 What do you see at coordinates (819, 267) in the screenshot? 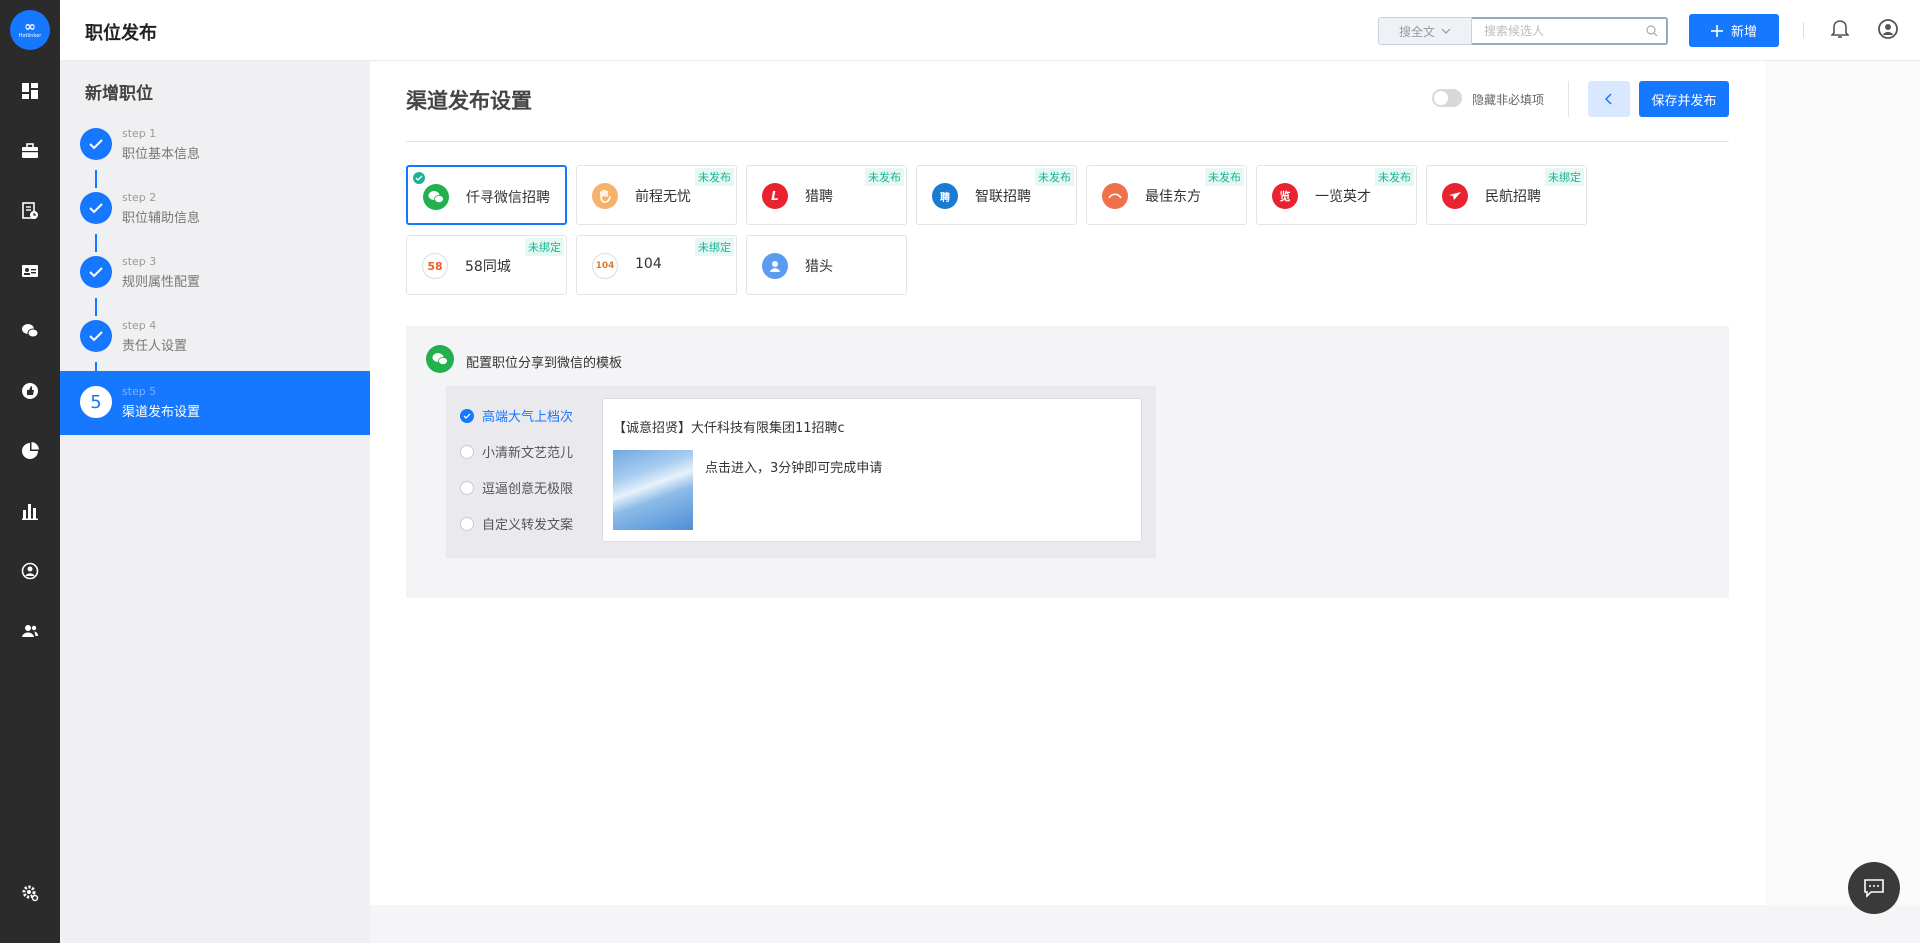
I see `channel-name: 猎头` at bounding box center [819, 267].